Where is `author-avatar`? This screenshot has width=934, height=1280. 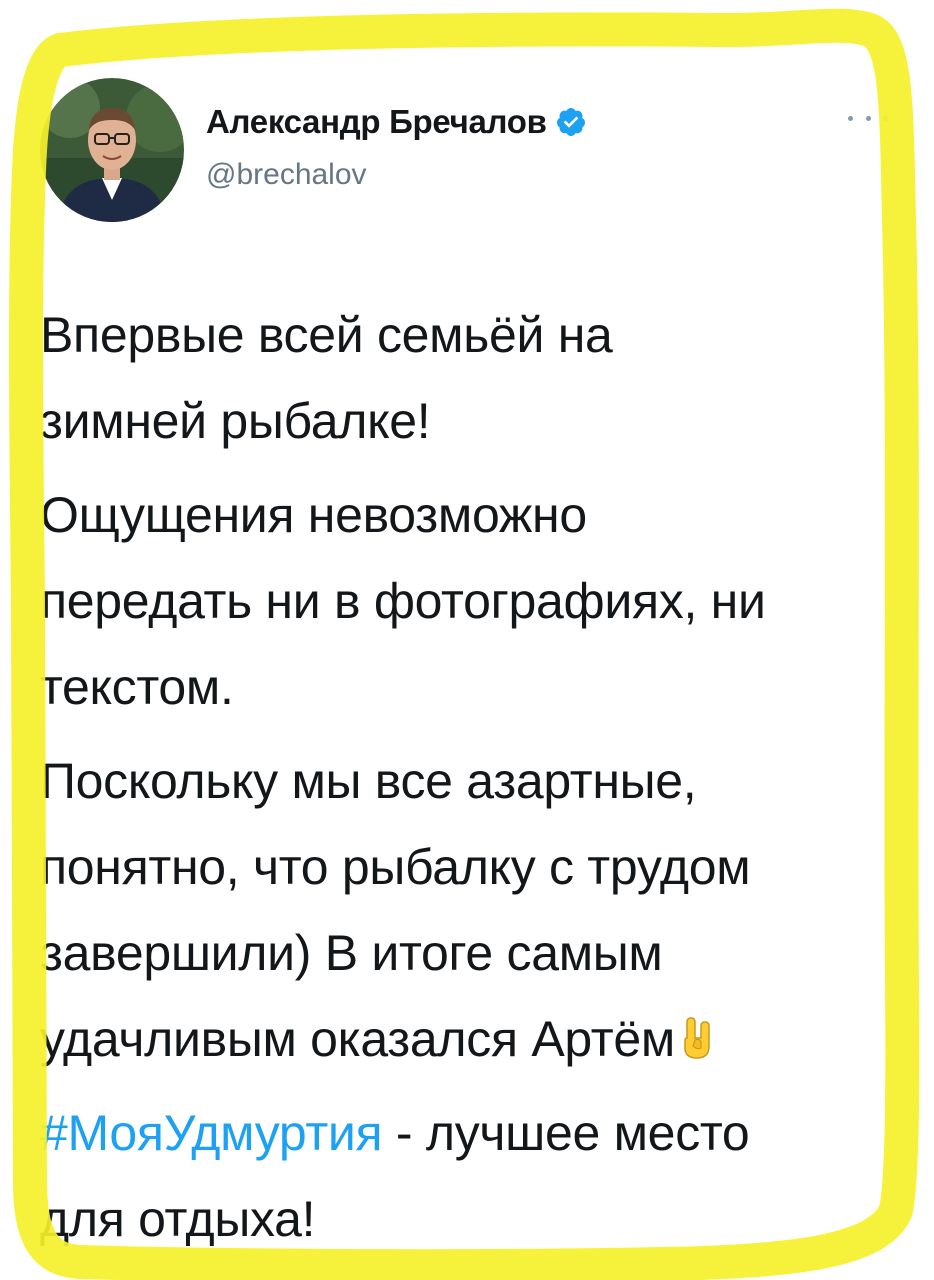
author-avatar is located at coordinates (112, 150).